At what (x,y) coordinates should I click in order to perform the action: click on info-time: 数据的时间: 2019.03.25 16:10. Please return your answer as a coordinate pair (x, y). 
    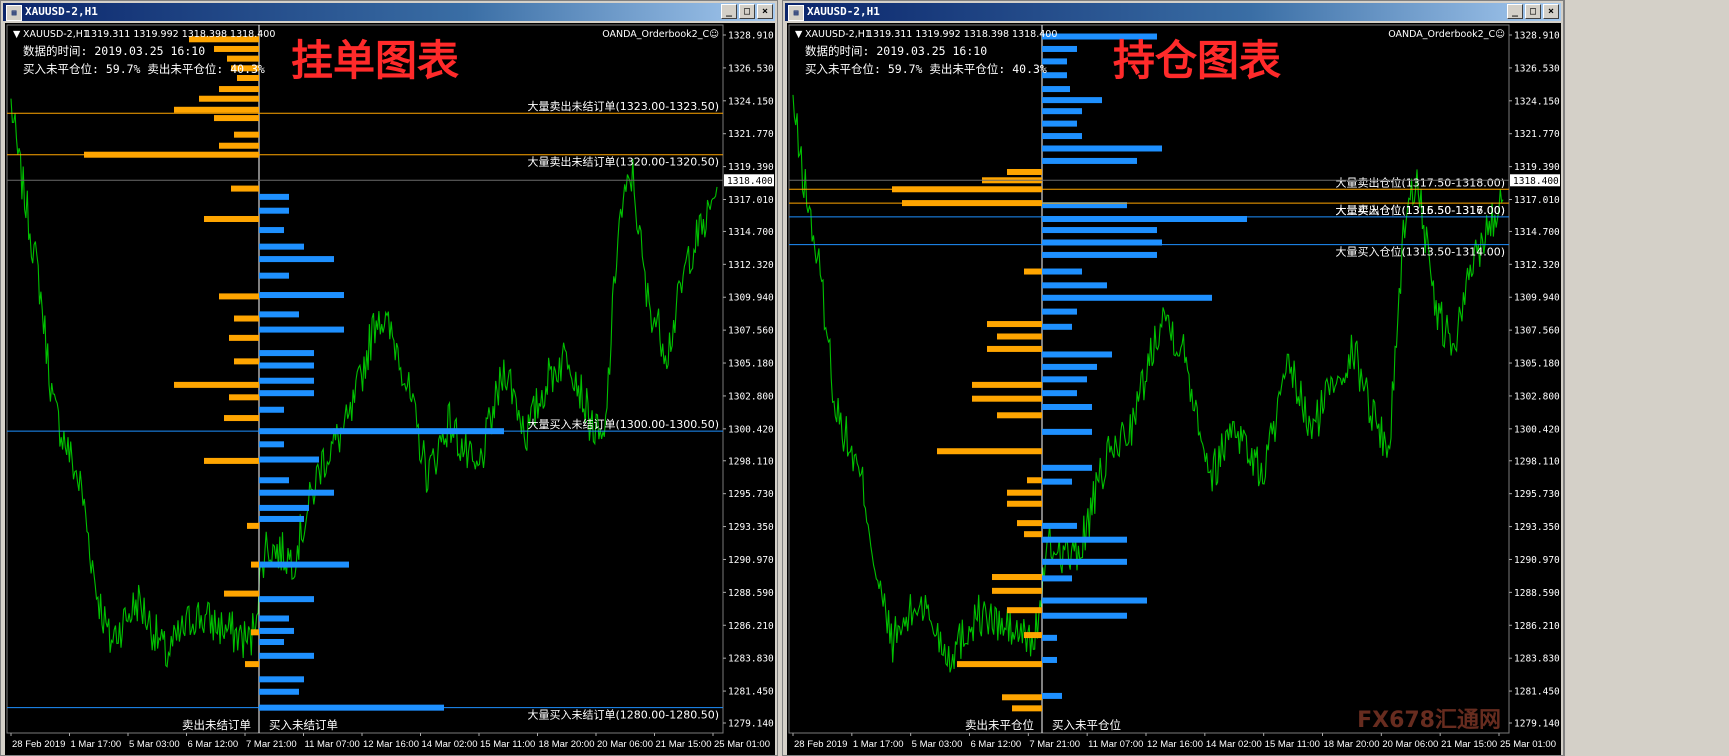
    Looking at the image, I should click on (896, 51).